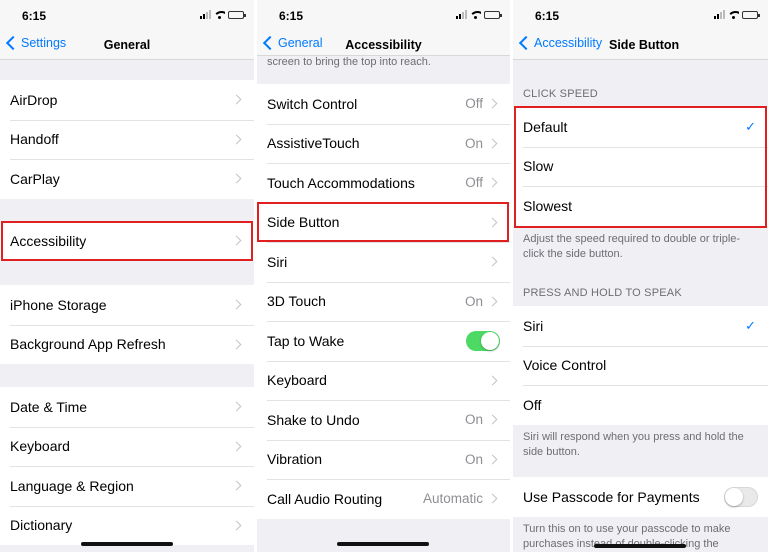 Image resolution: width=768 pixels, height=552 pixels. I want to click on general-group-3: iPhone Storage Background App Refresh, so click(127, 324).